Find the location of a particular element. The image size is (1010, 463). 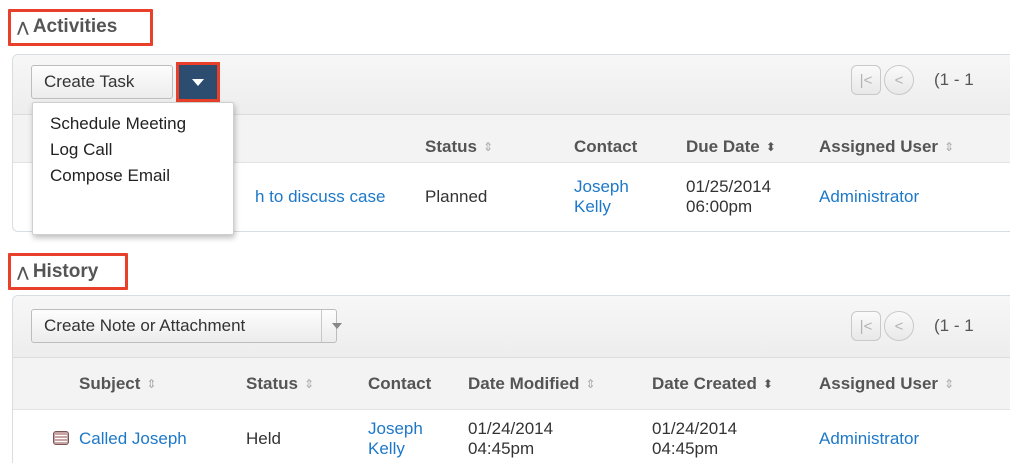

create-note-button: Create Note or Attachment is located at coordinates (186, 326).